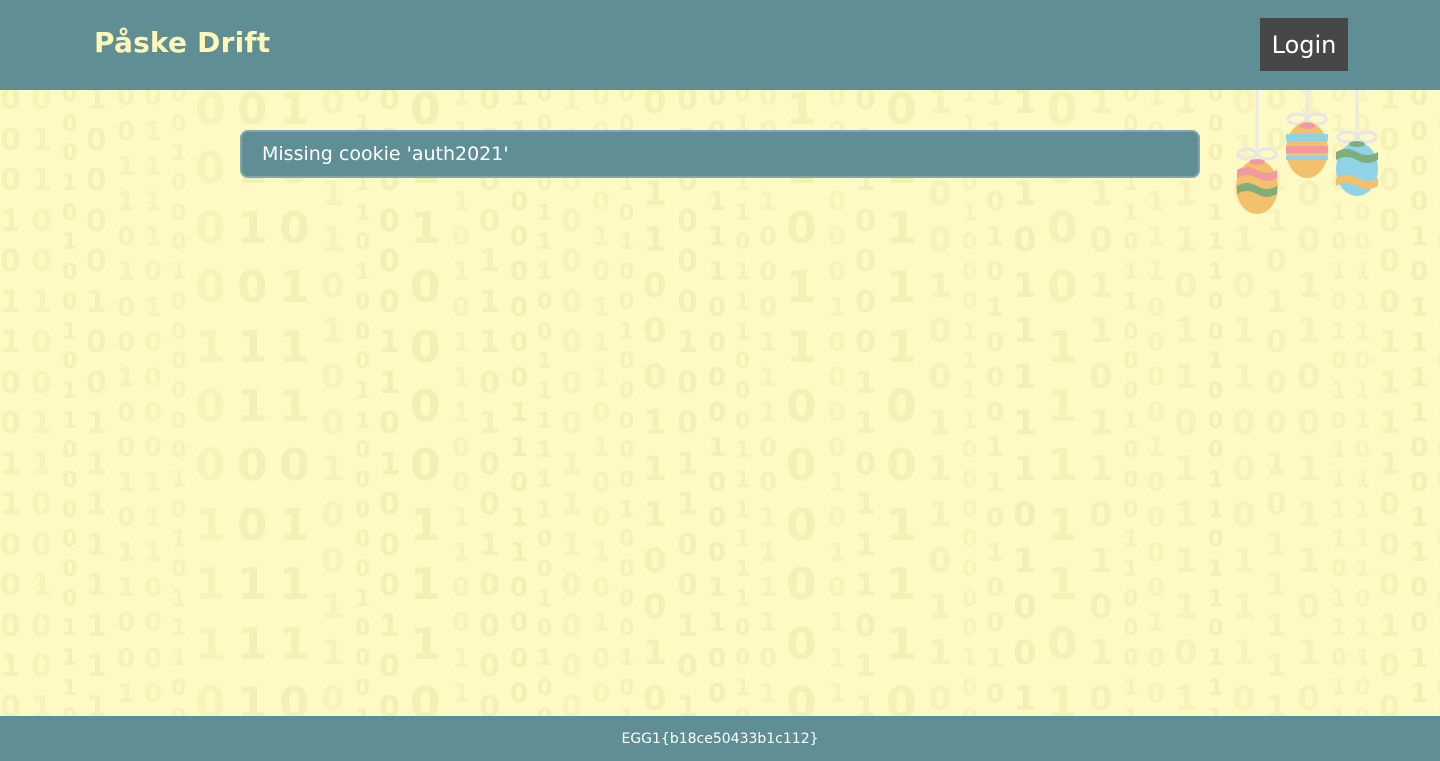  What do you see at coordinates (940, 403) in the screenshot?
I see `binary-digit-column: 1 1 0 0 1 0 0 1 1 1 0 1 1 0 1` at bounding box center [940, 403].